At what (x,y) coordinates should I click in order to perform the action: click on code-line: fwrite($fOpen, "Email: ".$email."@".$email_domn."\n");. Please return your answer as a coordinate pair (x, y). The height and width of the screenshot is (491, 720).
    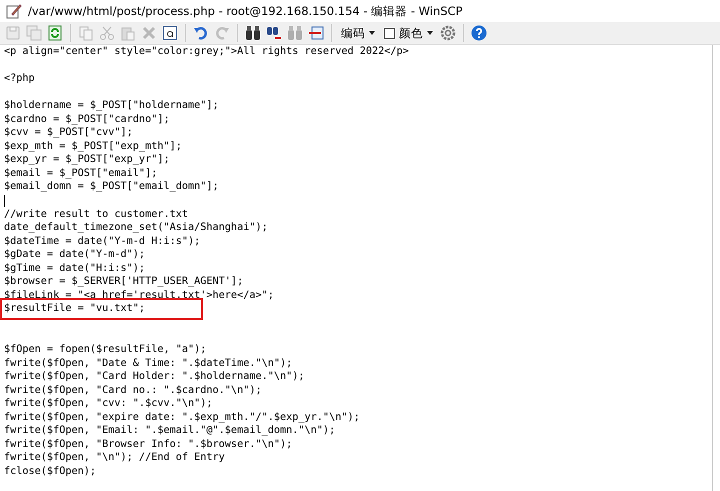
    Looking at the image, I should click on (170, 431).